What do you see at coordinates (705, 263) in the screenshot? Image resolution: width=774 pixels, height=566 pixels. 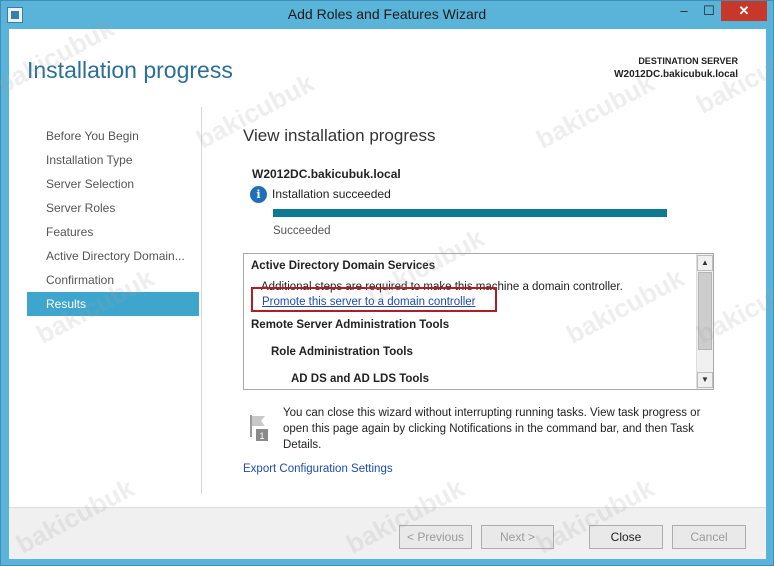 I see `scroll-up-arrow-icon: ▲` at bounding box center [705, 263].